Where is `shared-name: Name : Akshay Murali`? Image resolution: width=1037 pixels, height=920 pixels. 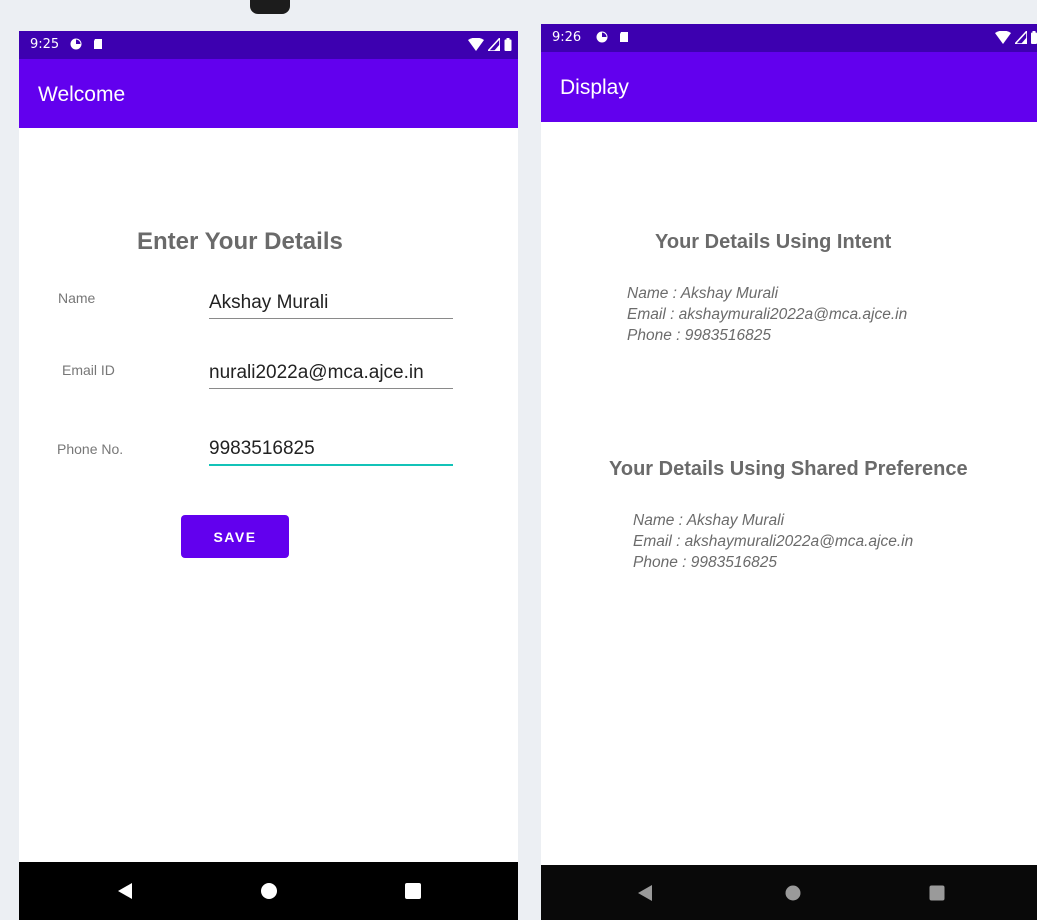
shared-name: Name : Akshay Murali is located at coordinates (709, 520).